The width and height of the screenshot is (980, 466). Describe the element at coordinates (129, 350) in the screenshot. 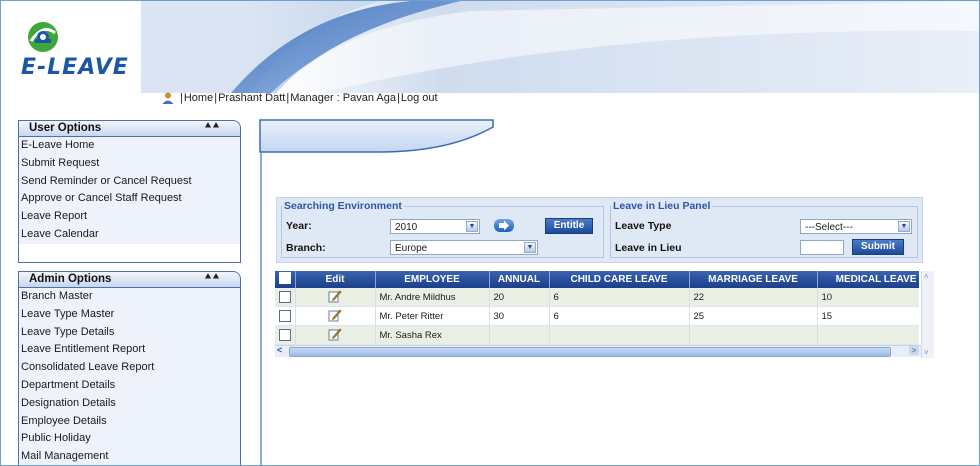

I see `sidebar-item-leave-entitlement-report: Leave Entitlement Report` at that location.